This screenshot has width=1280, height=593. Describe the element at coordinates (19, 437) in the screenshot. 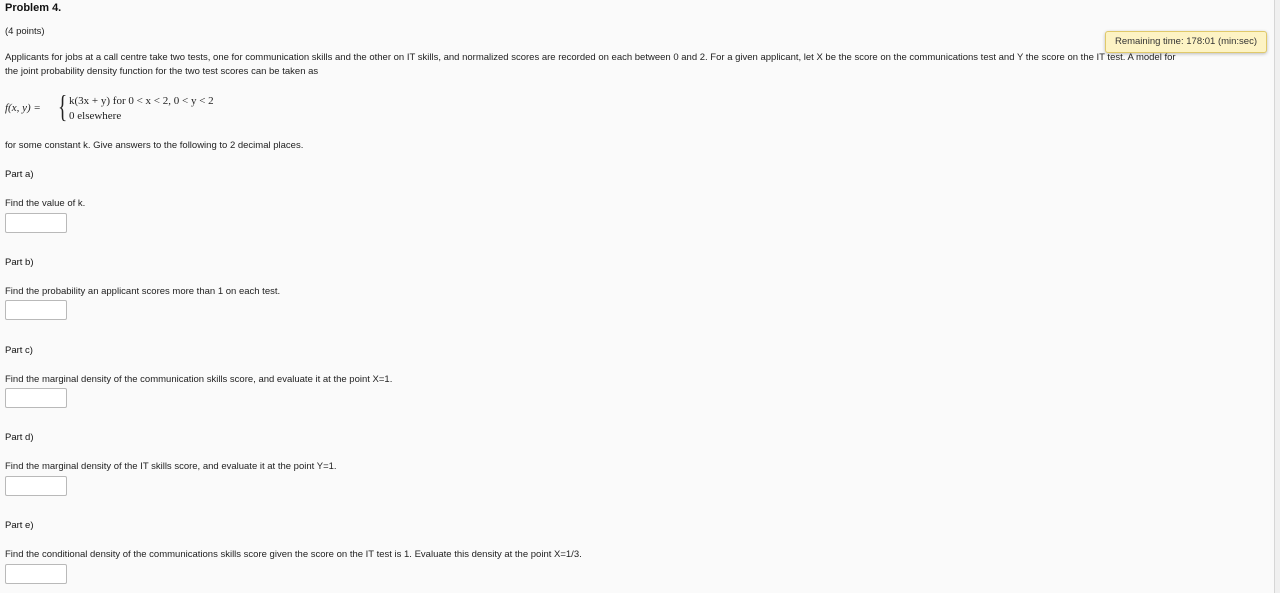

I see `part-d-heading: Part d)` at that location.